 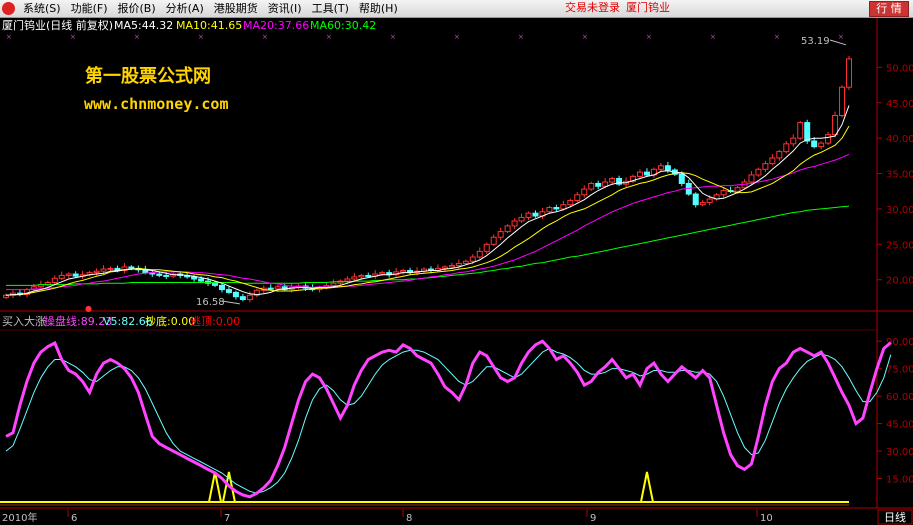 I want to click on date-axis: 2010年 6 7 8 9 10, so click(x=438, y=517).